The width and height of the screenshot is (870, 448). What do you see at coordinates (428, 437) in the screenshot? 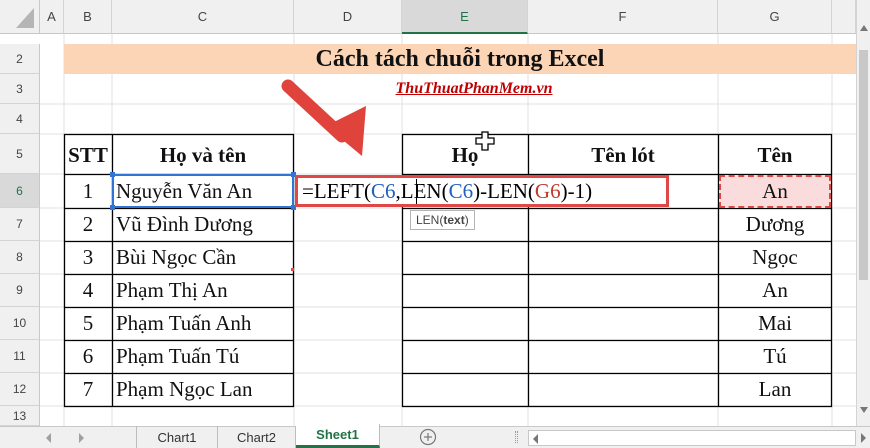
I see `add-sheet-icon` at bounding box center [428, 437].